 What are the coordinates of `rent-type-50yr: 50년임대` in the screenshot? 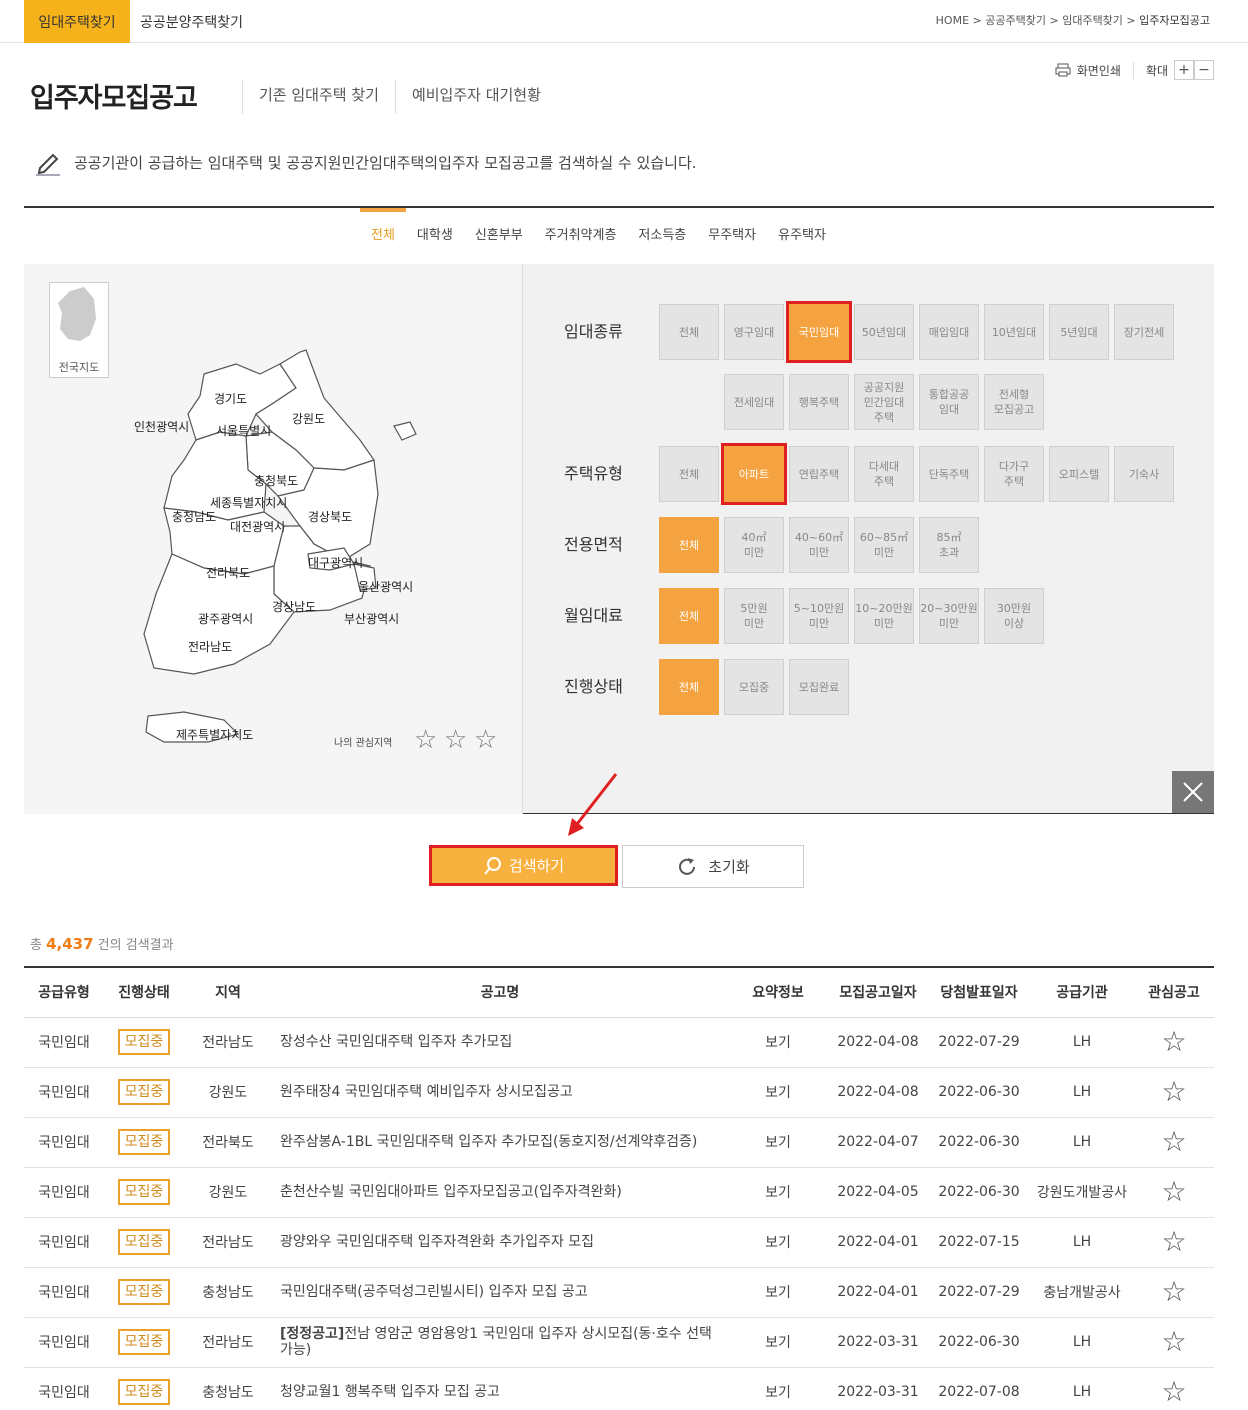 It's located at (884, 332).